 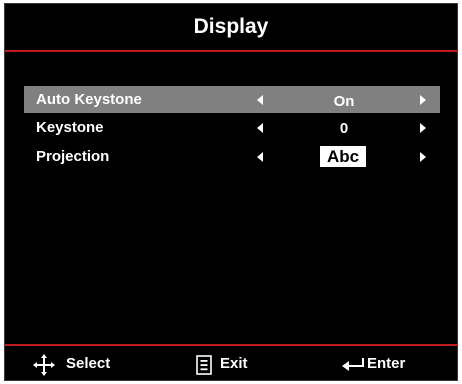 What do you see at coordinates (344, 101) in the screenshot?
I see `menu-item-value: On` at bounding box center [344, 101].